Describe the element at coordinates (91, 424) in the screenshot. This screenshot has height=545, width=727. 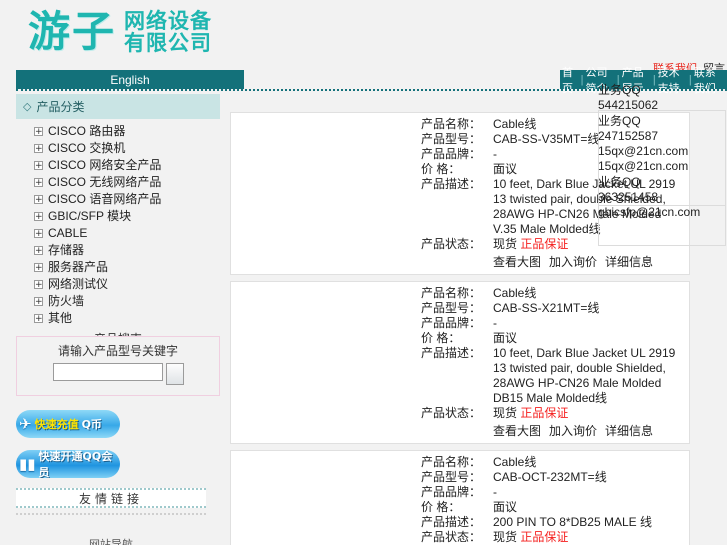
I see `banner-qq-recharge-suffix: Q币` at that location.